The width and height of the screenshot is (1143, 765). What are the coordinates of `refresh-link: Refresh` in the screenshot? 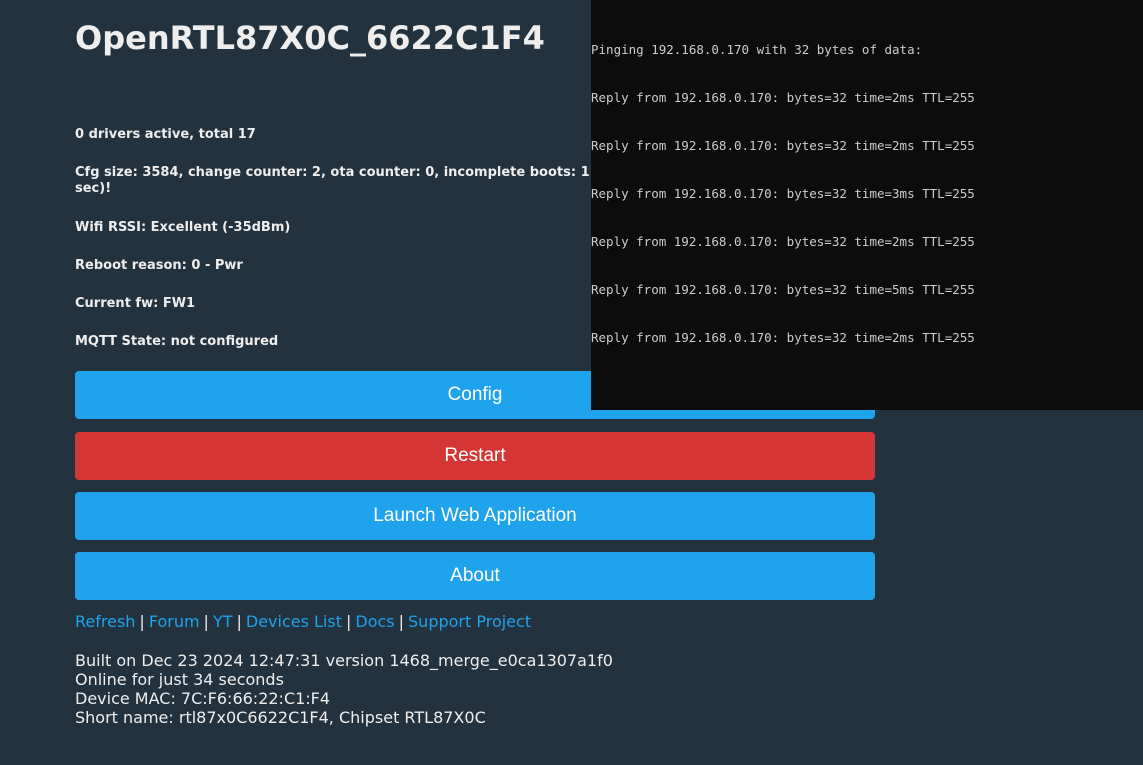 It's located at (105, 621).